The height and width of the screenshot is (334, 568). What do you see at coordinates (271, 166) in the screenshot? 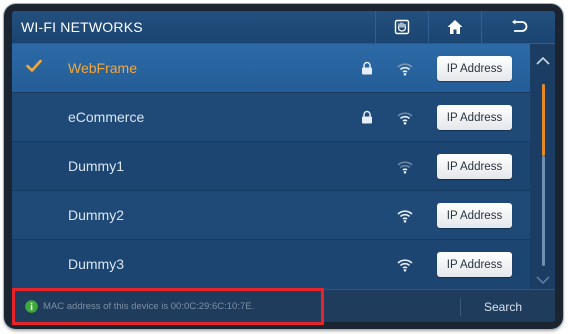
I see `network-row-dummy1: Dummy1 IP Address` at bounding box center [271, 166].